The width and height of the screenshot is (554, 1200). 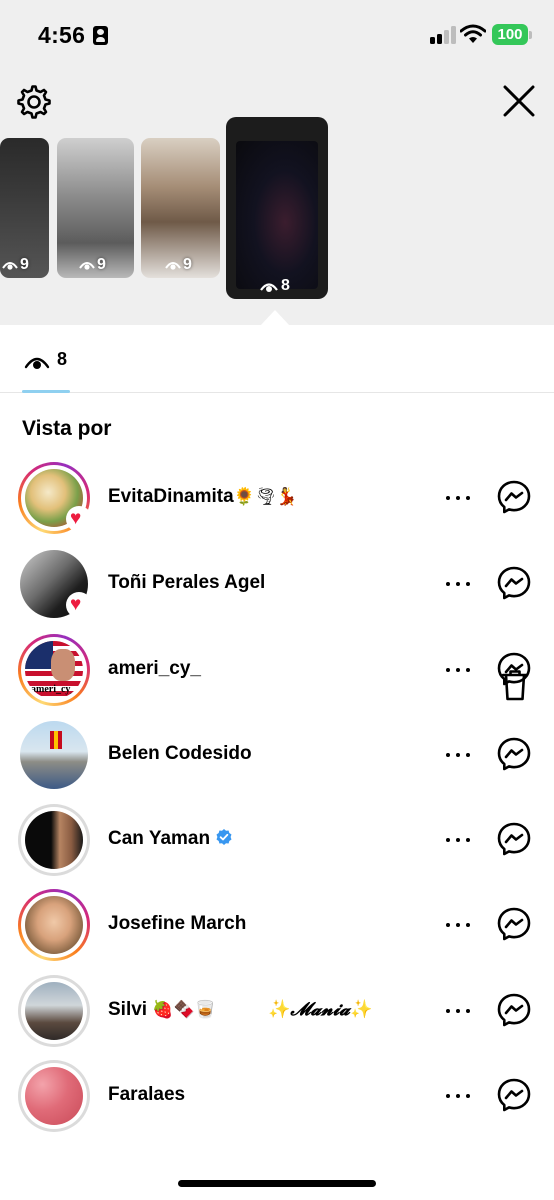 What do you see at coordinates (275, 318) in the screenshot?
I see `selection-pointer` at bounding box center [275, 318].